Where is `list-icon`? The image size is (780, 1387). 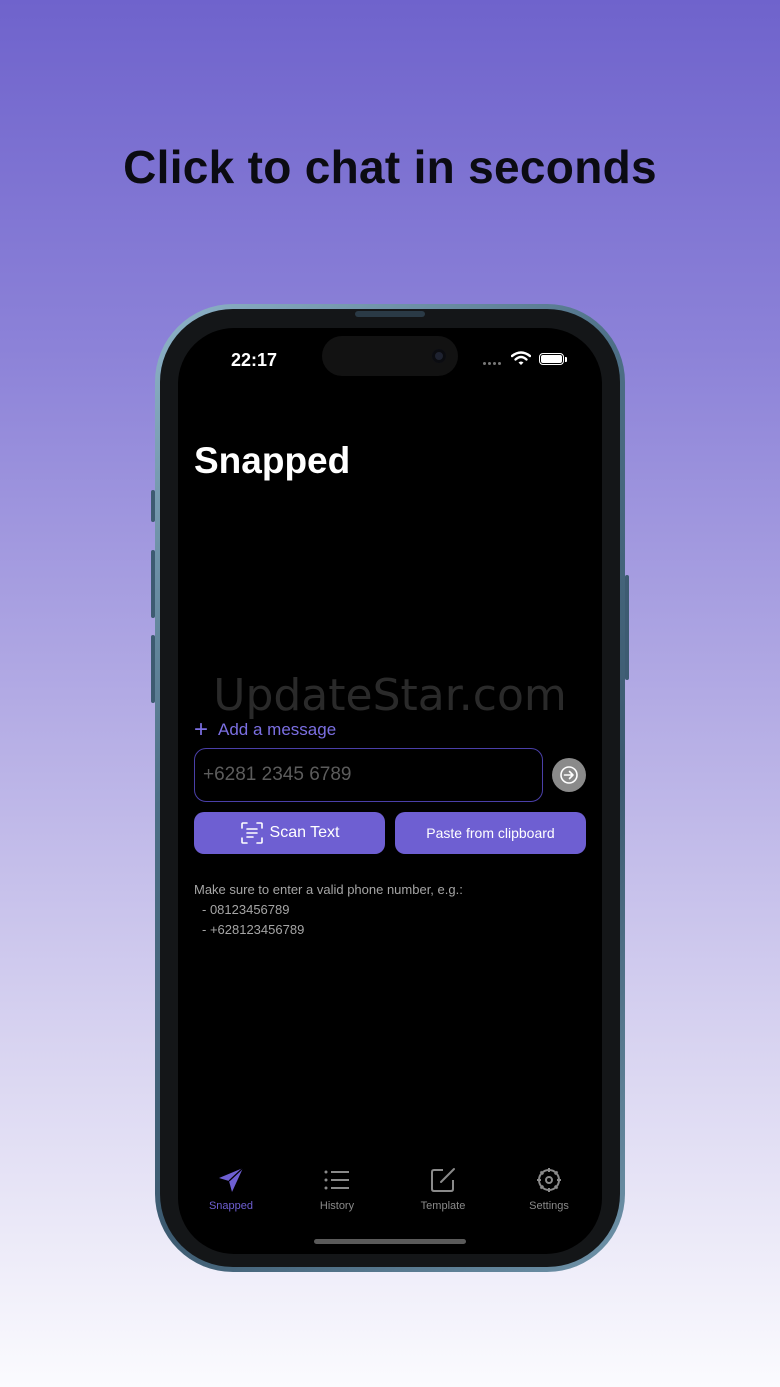
list-icon is located at coordinates (336, 1180).